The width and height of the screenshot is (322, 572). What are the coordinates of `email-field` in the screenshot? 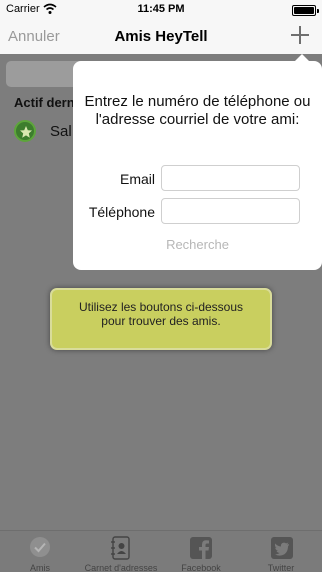 It's located at (230, 178).